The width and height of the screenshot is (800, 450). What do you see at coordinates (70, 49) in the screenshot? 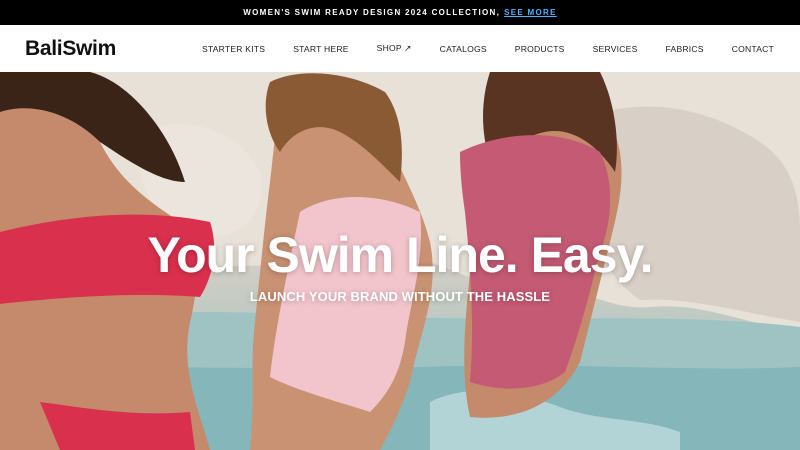
I see `logo: BaliSwim` at bounding box center [70, 49].